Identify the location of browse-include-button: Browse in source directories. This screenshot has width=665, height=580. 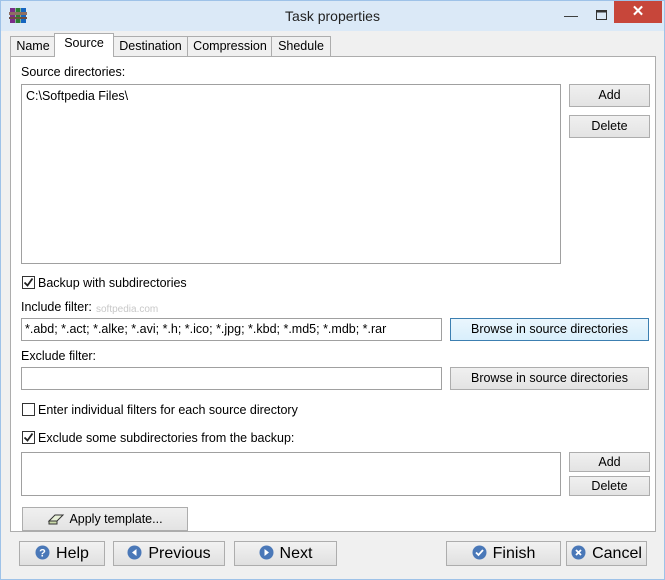
(549, 329).